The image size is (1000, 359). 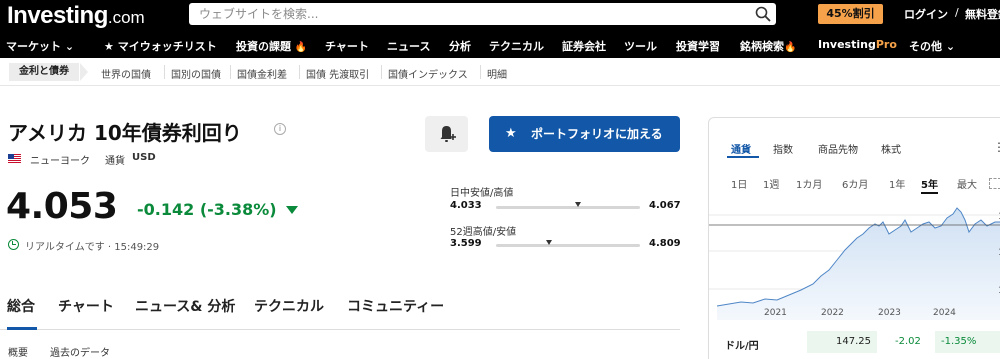 I want to click on create-alert-button, so click(x=446, y=134).